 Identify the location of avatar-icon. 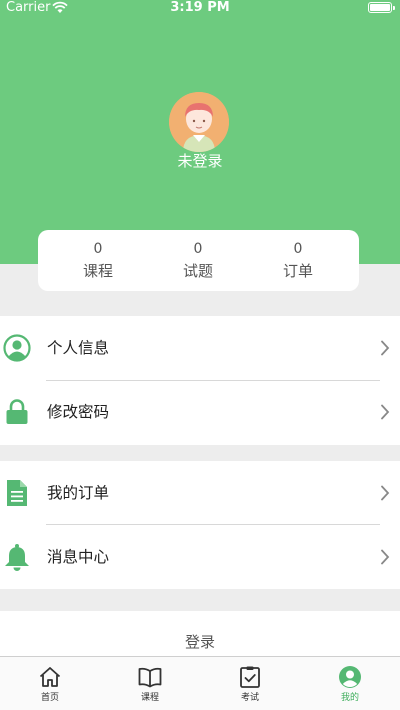
(199, 122).